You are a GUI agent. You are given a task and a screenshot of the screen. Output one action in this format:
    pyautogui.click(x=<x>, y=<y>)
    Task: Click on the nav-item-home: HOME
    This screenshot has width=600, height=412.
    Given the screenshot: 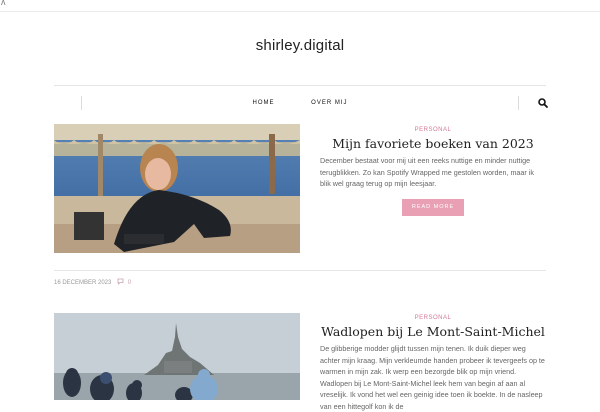 What is the action you would take?
    pyautogui.click(x=263, y=103)
    